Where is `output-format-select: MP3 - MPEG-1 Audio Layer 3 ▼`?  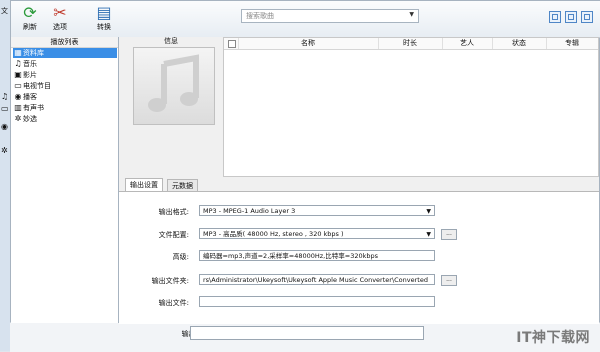
output-format-select: MP3 - MPEG-1 Audio Layer 3 ▼ is located at coordinates (317, 210).